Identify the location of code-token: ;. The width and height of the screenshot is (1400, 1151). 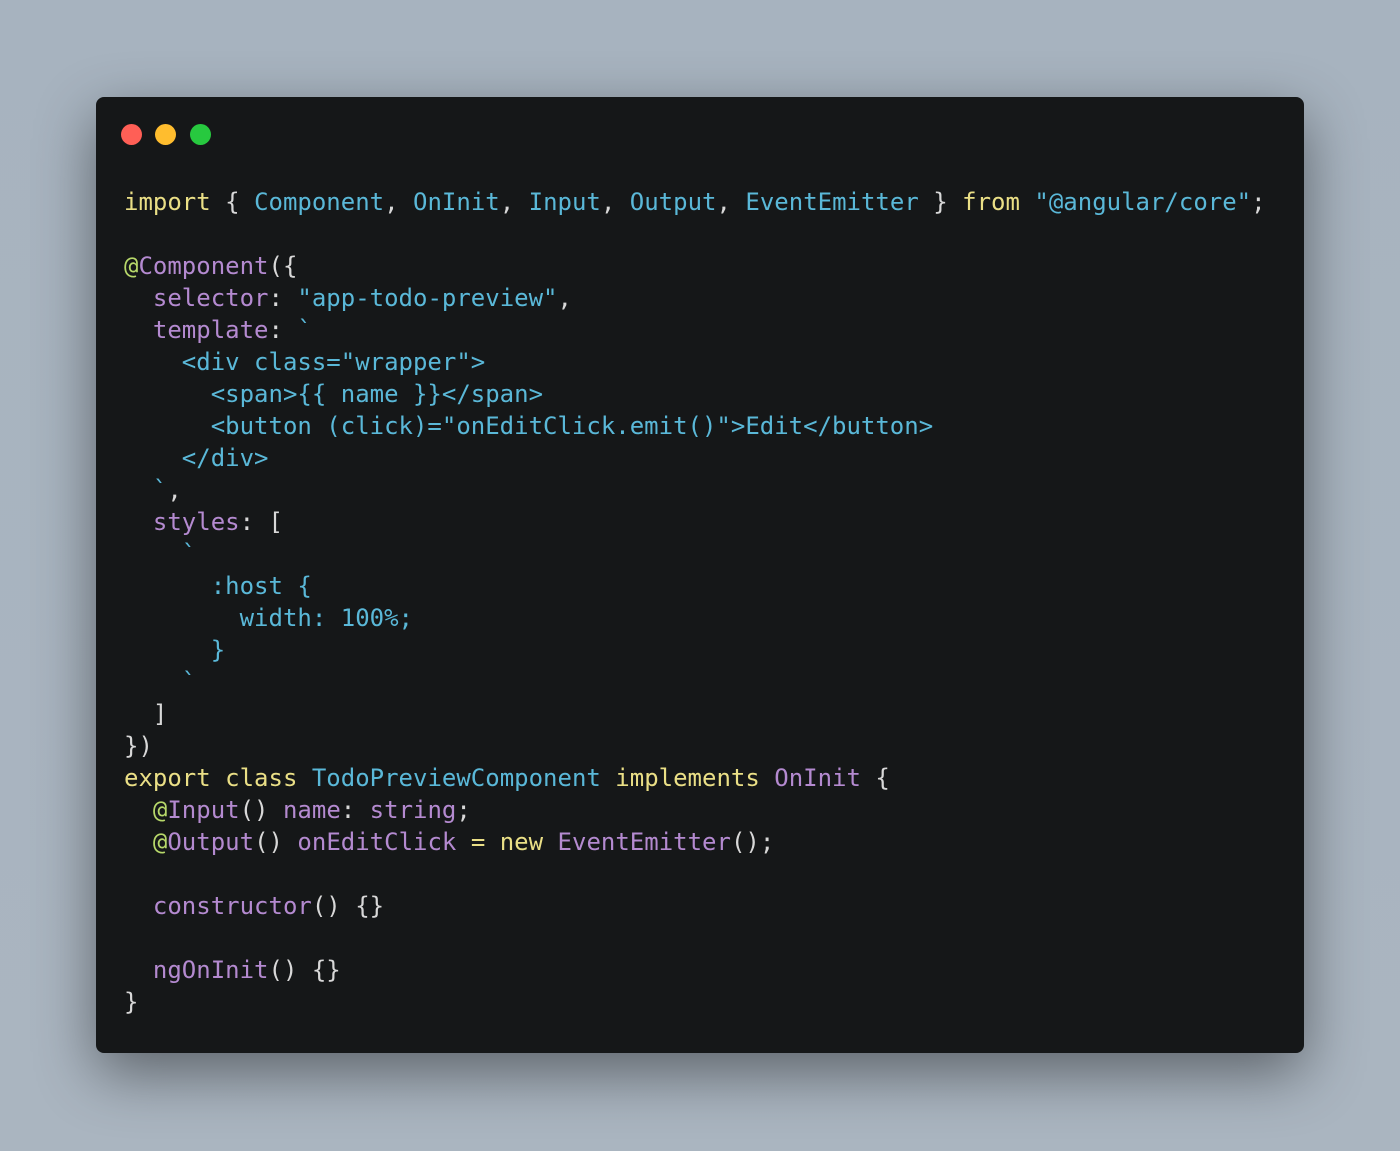
(1258, 202).